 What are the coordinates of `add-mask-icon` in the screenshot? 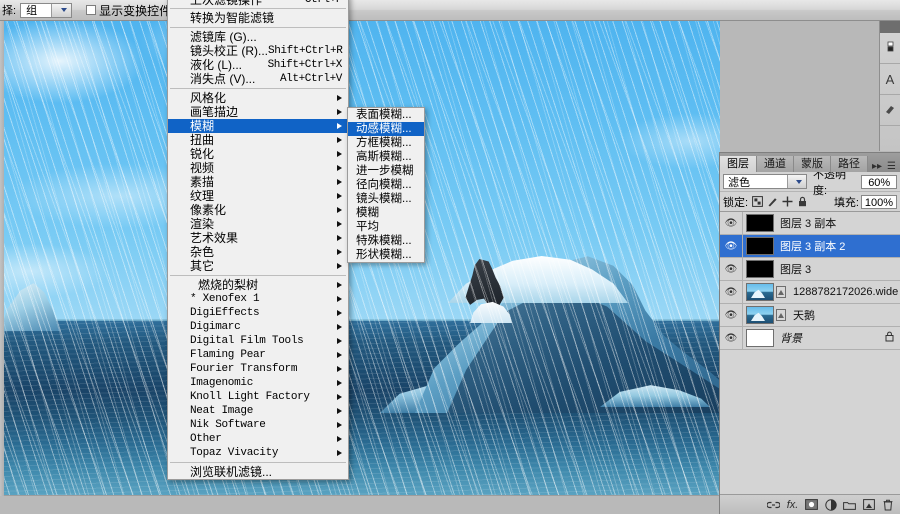 It's located at (811, 505).